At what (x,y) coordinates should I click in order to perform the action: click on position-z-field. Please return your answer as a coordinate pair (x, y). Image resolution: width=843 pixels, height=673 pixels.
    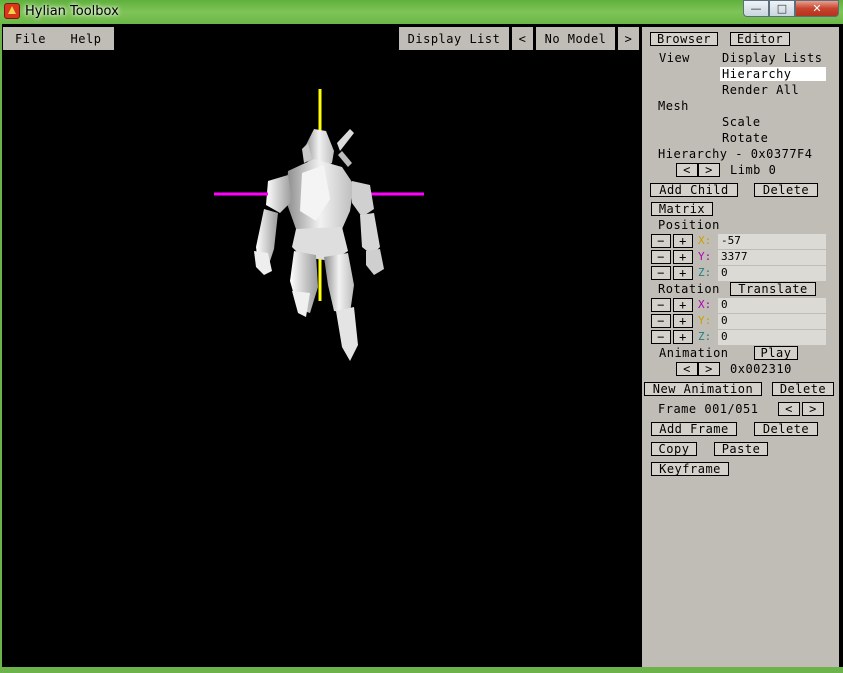
    Looking at the image, I should click on (772, 273).